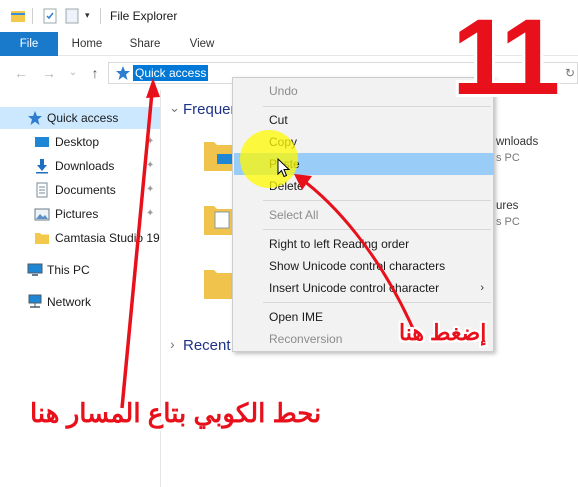 Image resolution: width=578 pixels, height=487 pixels. Describe the element at coordinates (209, 109) in the screenshot. I see `frequent-folders-header: Frequer` at that location.